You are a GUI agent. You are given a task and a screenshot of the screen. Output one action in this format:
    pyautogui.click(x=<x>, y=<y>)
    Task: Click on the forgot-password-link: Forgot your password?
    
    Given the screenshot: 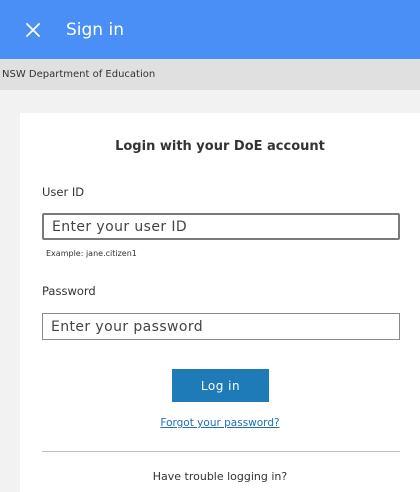 What is the action you would take?
    pyautogui.click(x=219, y=423)
    